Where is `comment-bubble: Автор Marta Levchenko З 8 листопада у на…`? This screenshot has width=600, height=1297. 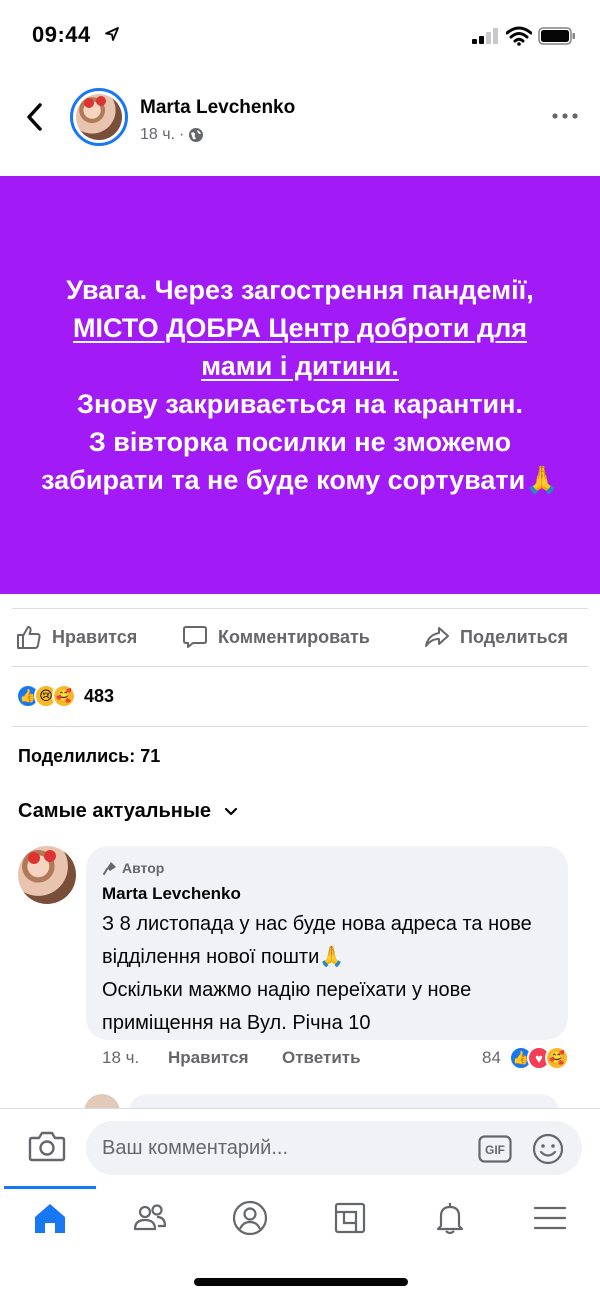
comment-bubble: Автор Marta Levchenko З 8 листопада у на… is located at coordinates (327, 943).